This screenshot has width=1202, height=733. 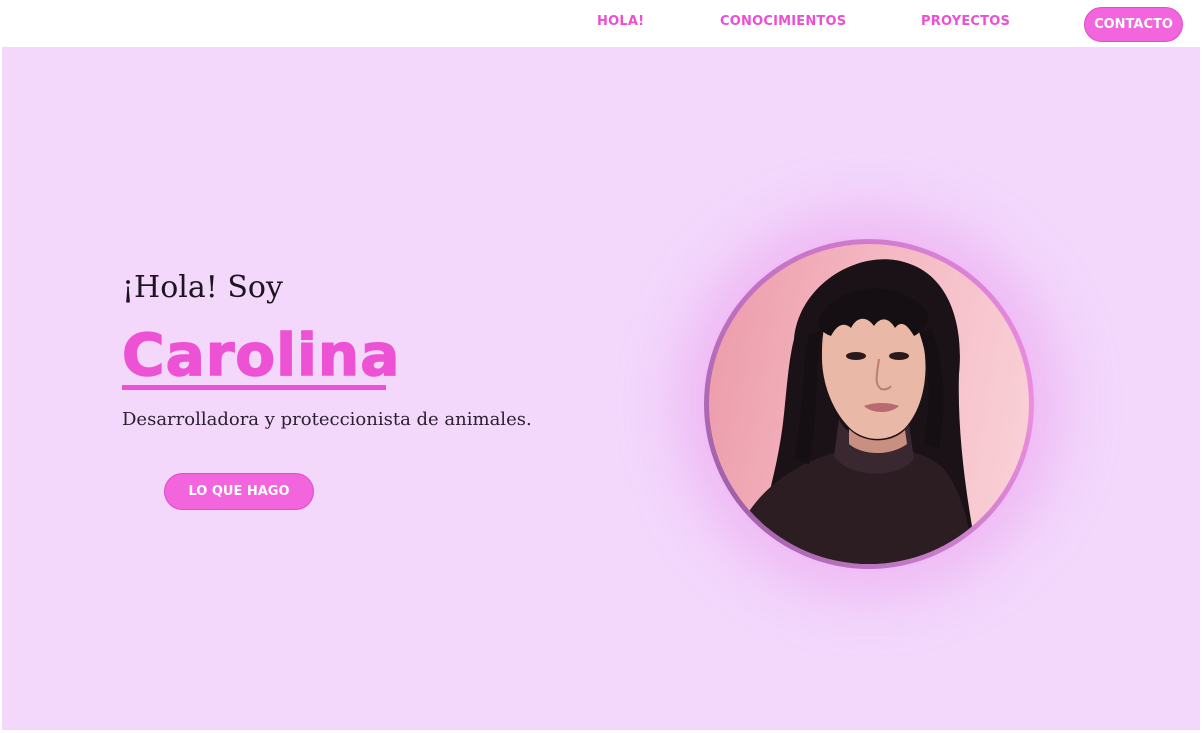 I want to click on nav-link-proyectos: PROYECTOS, so click(x=965, y=21).